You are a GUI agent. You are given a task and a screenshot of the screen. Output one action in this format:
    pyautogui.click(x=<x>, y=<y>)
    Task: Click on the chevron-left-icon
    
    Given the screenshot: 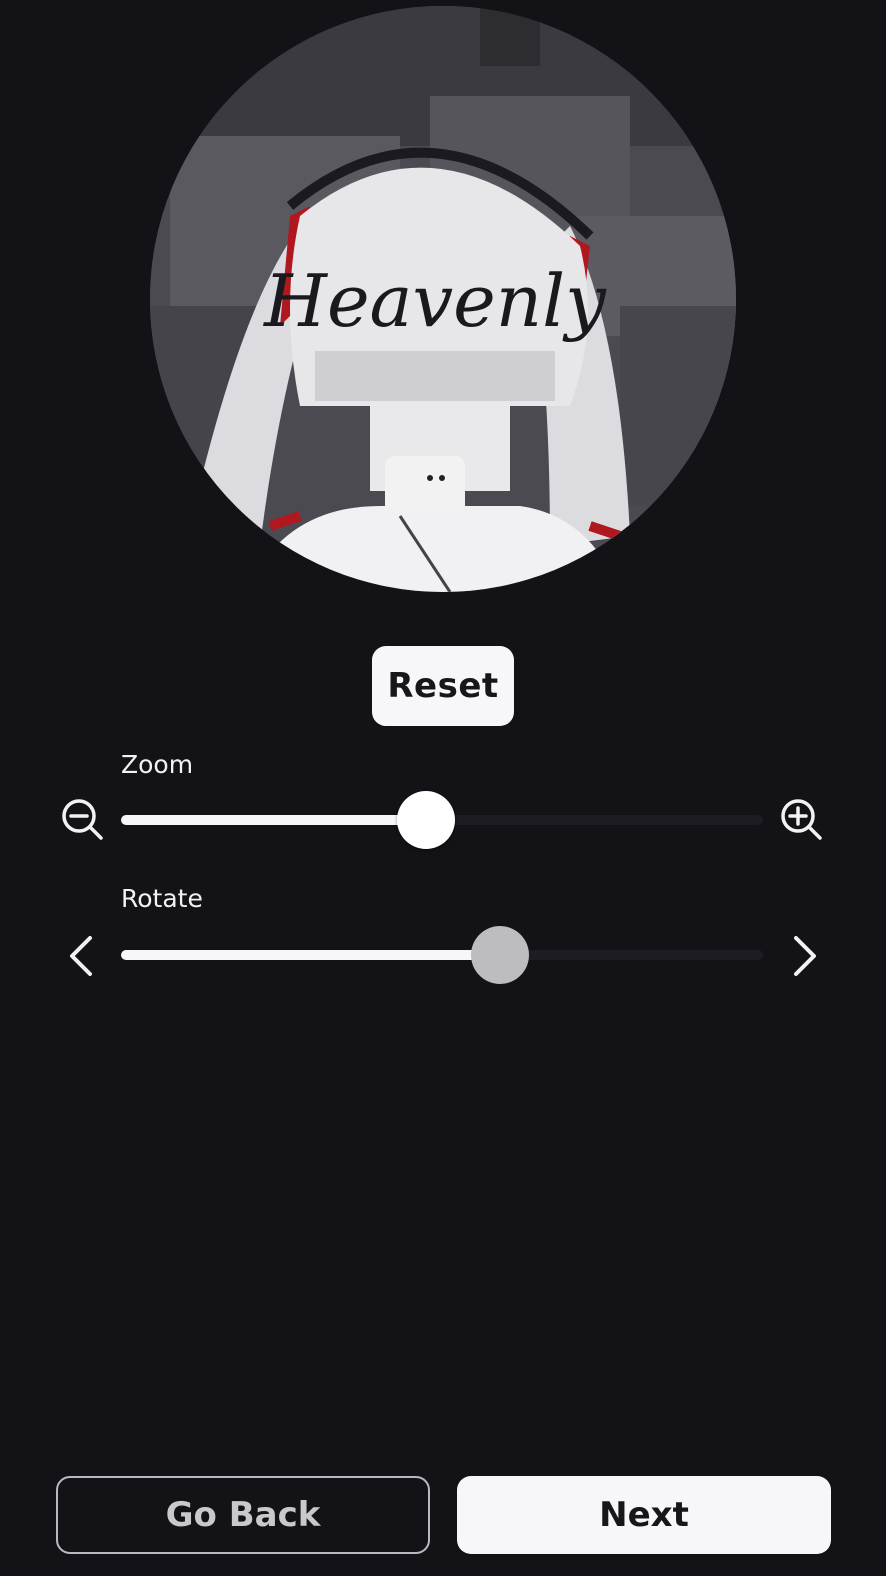 What is the action you would take?
    pyautogui.click(x=82, y=956)
    